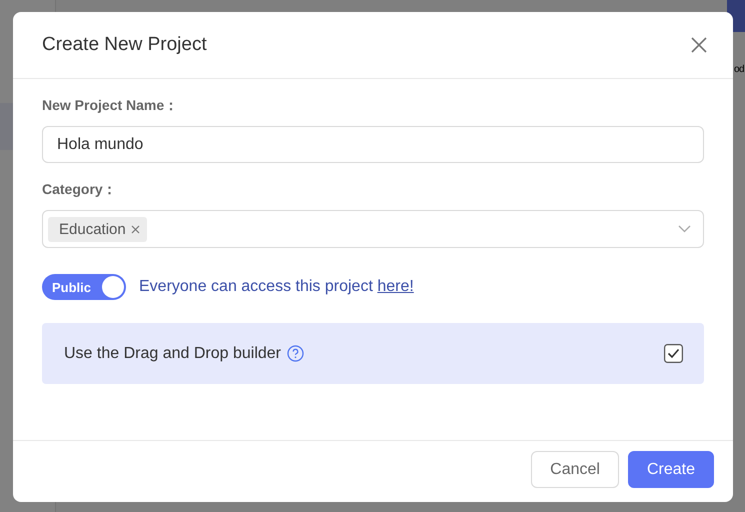 The height and width of the screenshot is (512, 745). I want to click on help-icon, so click(295, 353).